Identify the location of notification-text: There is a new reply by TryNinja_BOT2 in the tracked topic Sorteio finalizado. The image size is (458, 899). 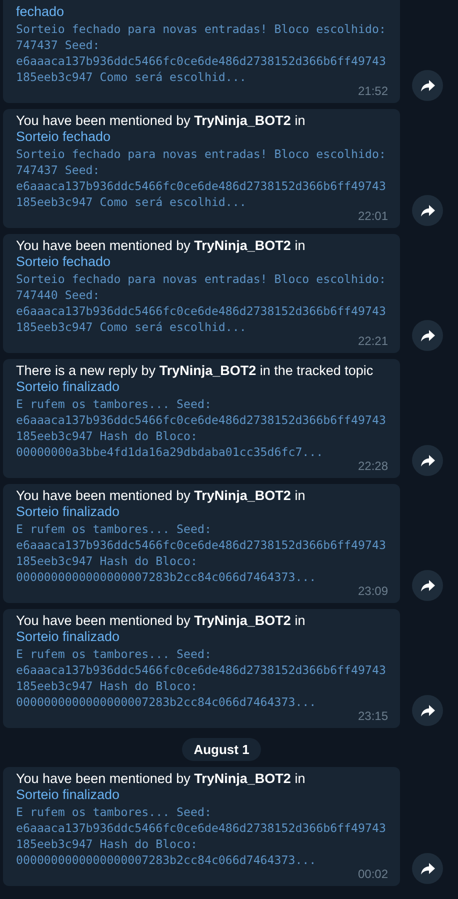
(195, 379).